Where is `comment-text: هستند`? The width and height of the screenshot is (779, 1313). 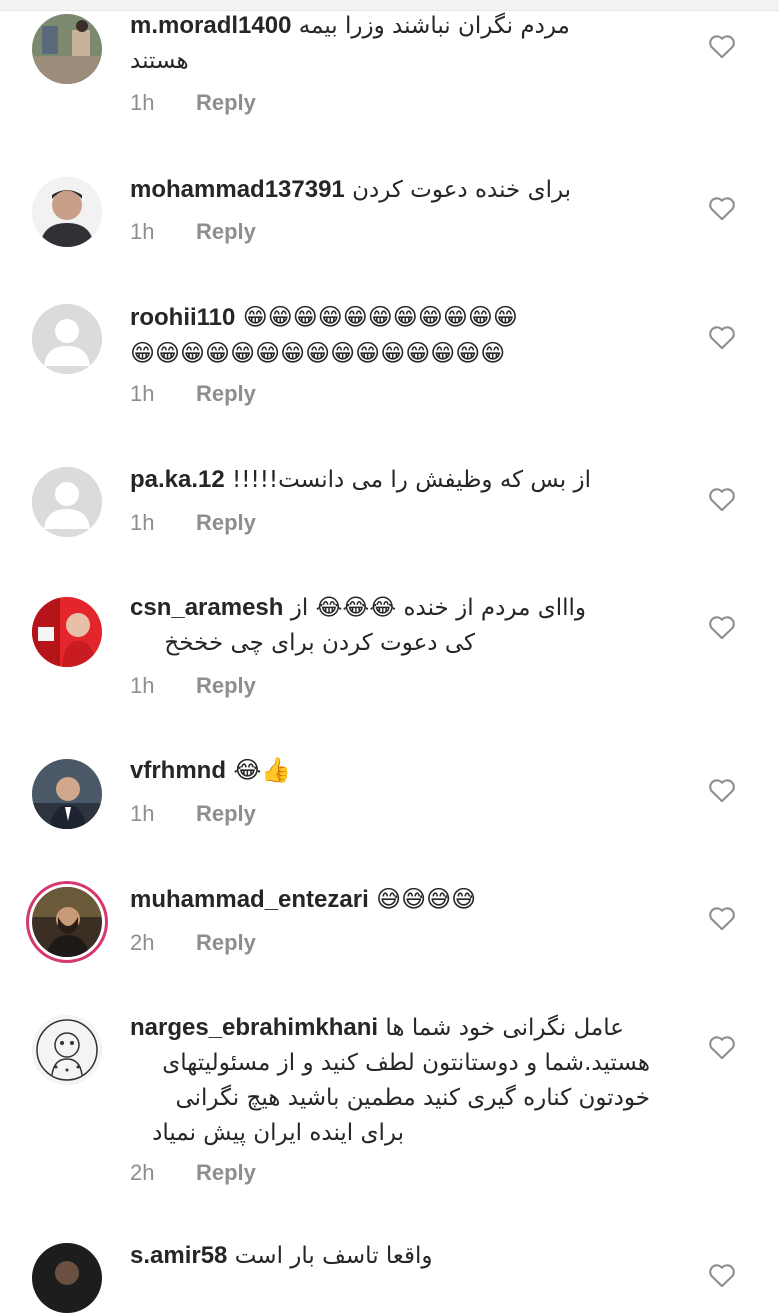
comment-text: هستند is located at coordinates (159, 61).